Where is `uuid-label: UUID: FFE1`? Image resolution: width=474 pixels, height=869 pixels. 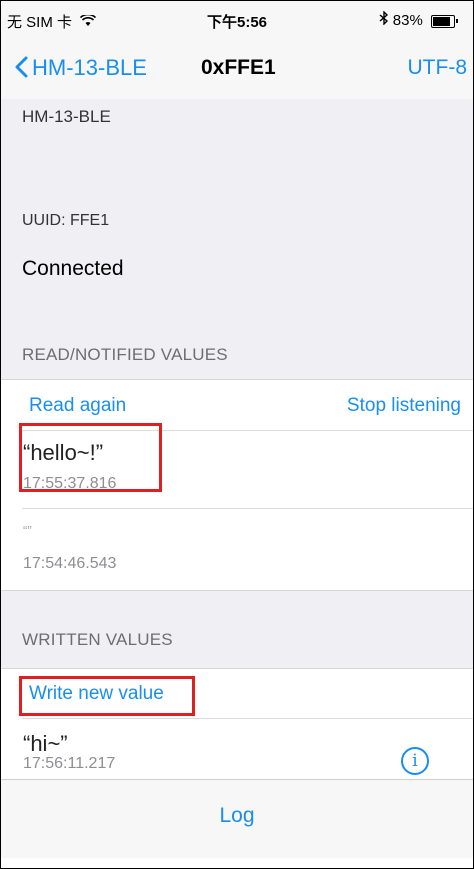 uuid-label: UUID: FFE1 is located at coordinates (66, 220).